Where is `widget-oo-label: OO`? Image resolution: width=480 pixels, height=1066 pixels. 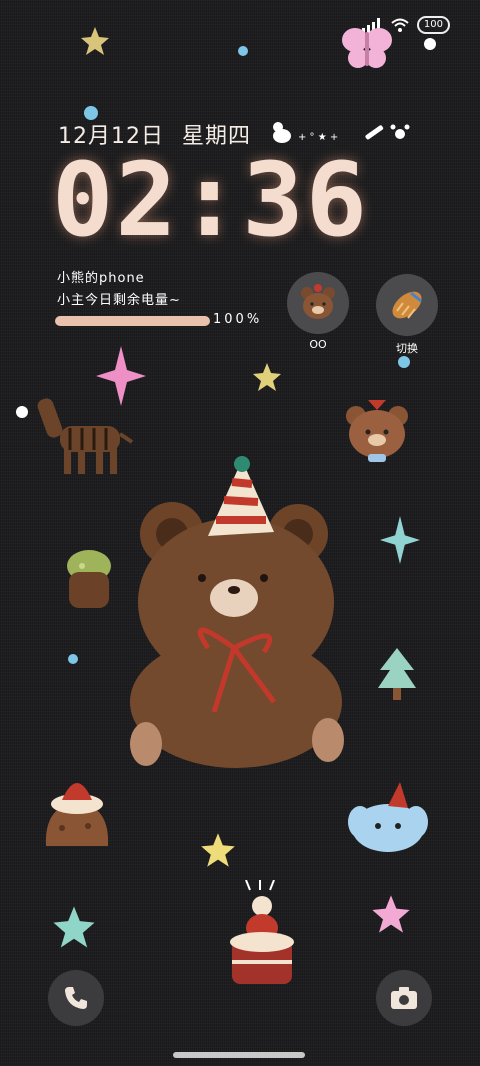 widget-oo-label: OO is located at coordinates (318, 344).